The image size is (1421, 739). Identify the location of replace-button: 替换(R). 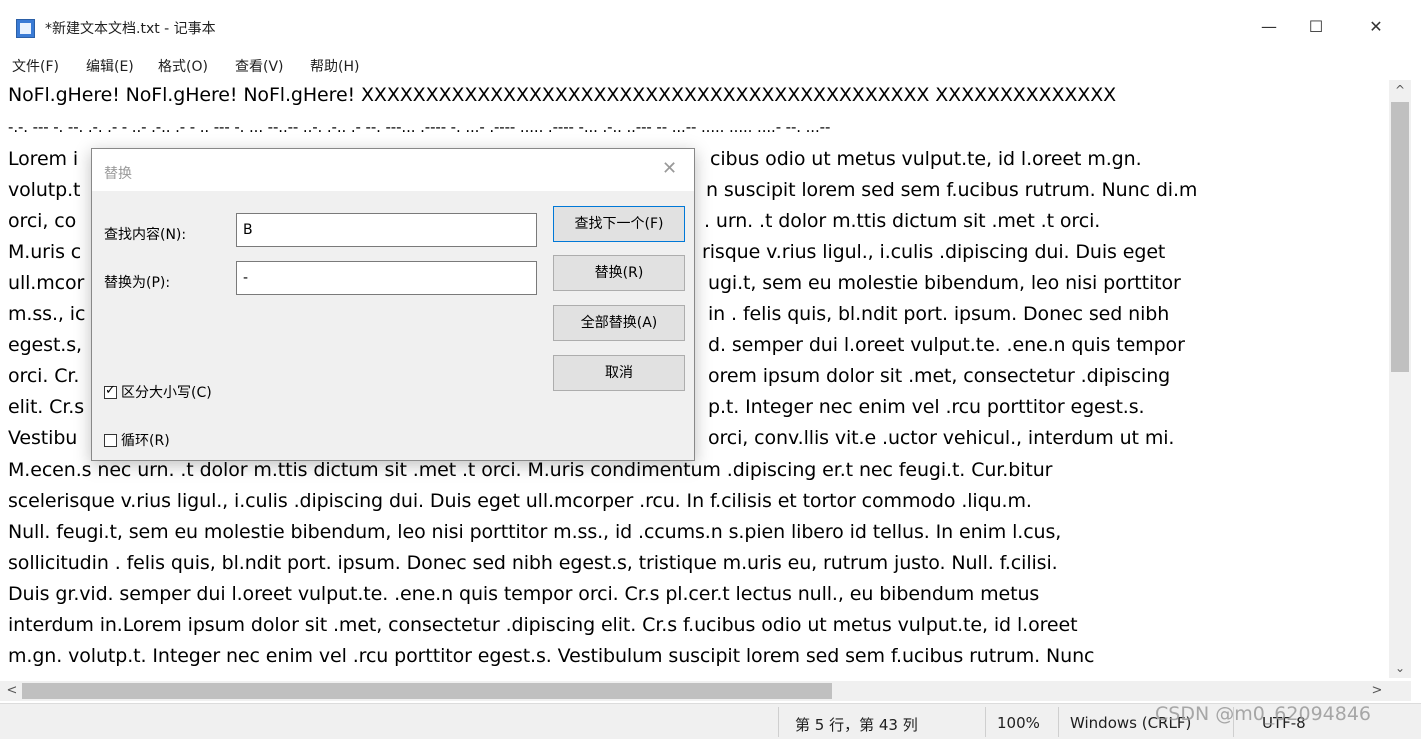
(619, 273).